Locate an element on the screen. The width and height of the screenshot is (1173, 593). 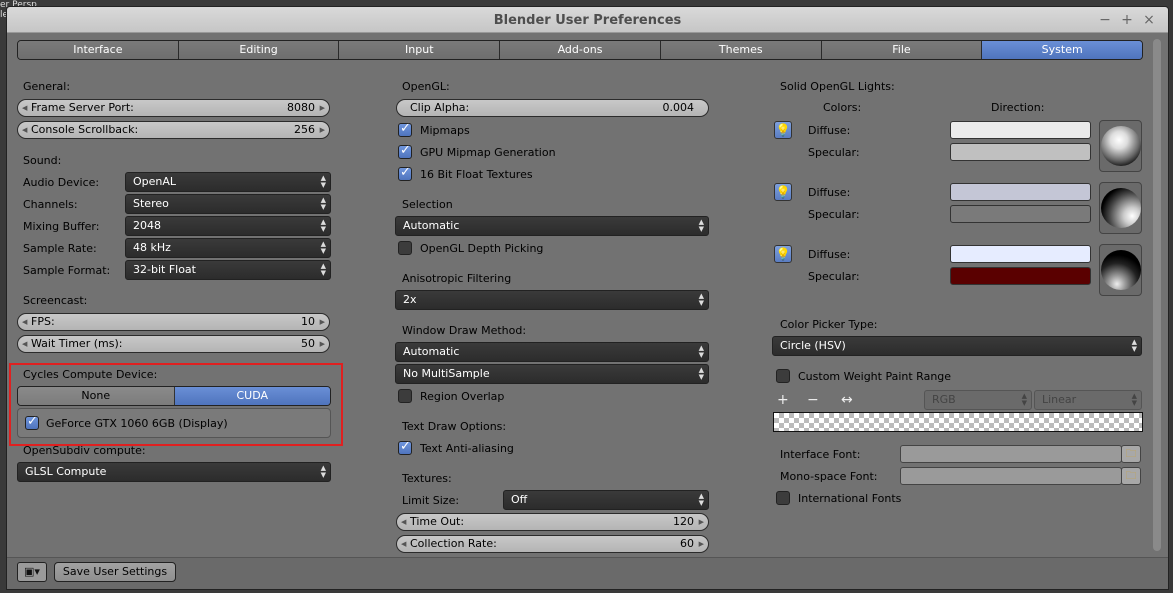
collection-rate-field: ◀ Collection Rate: 60 ▶ is located at coordinates (552, 544).